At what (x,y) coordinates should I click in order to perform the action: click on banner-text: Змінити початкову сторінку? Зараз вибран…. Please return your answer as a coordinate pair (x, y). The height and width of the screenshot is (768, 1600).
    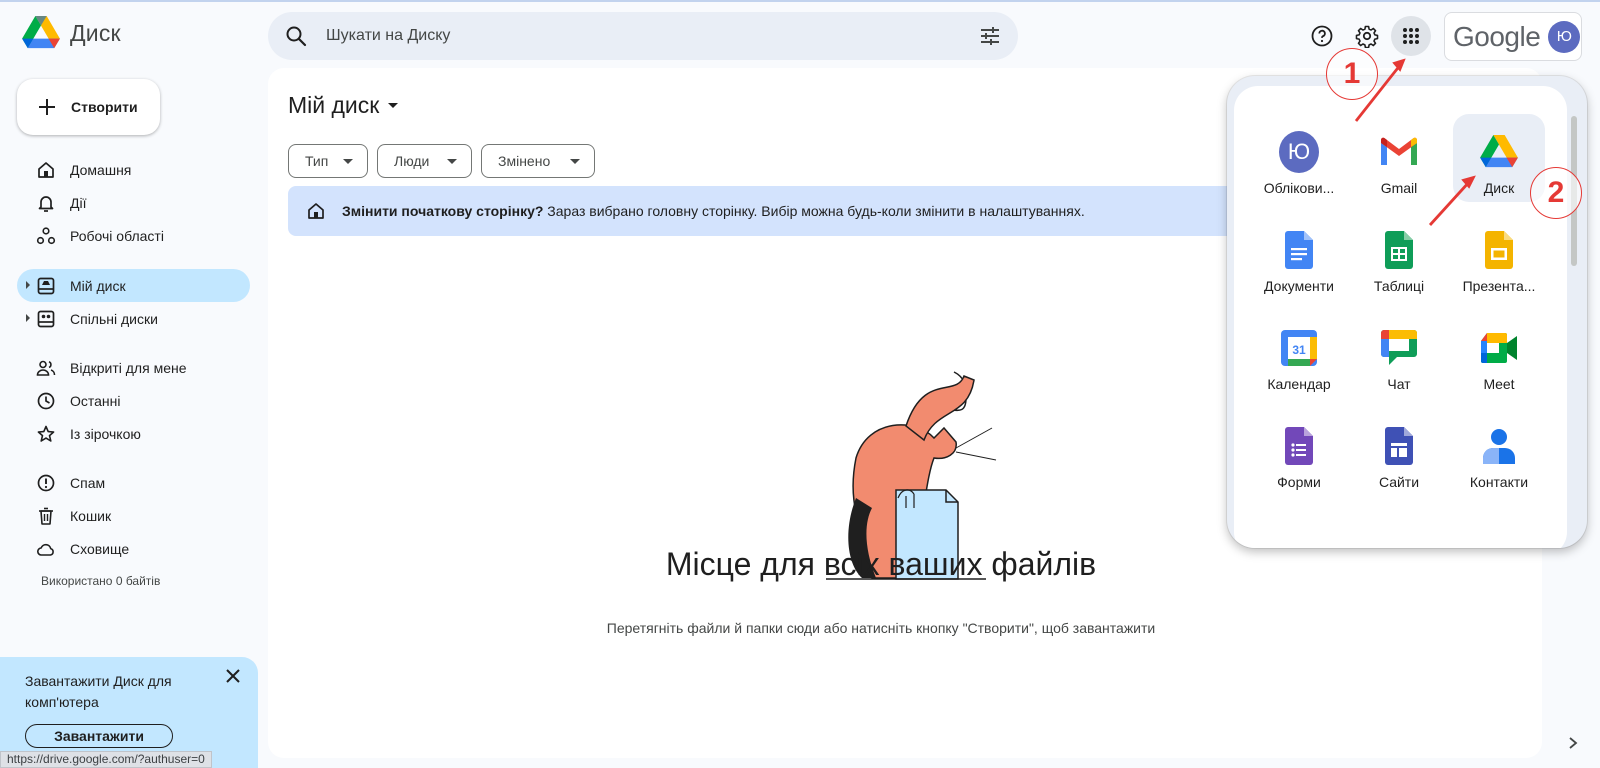
    Looking at the image, I should click on (713, 211).